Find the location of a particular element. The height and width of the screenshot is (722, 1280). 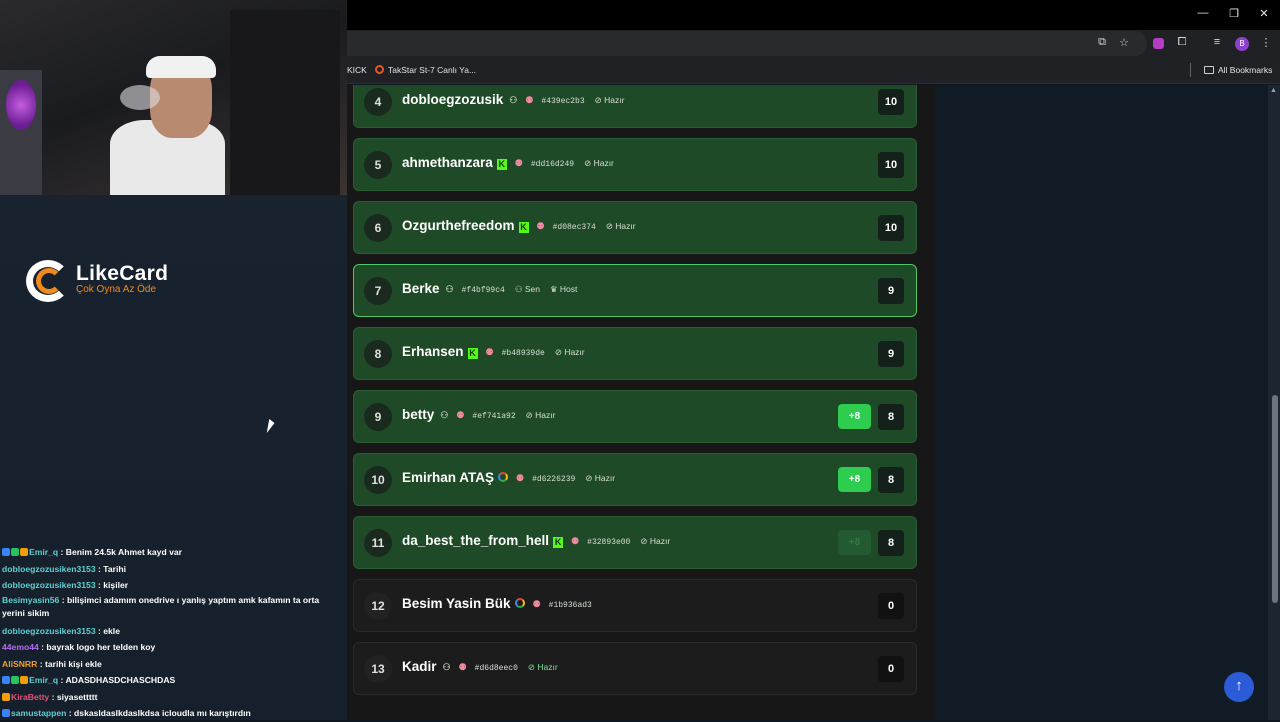

scroll-up-icon: ▲ is located at coordinates (1273, 90).